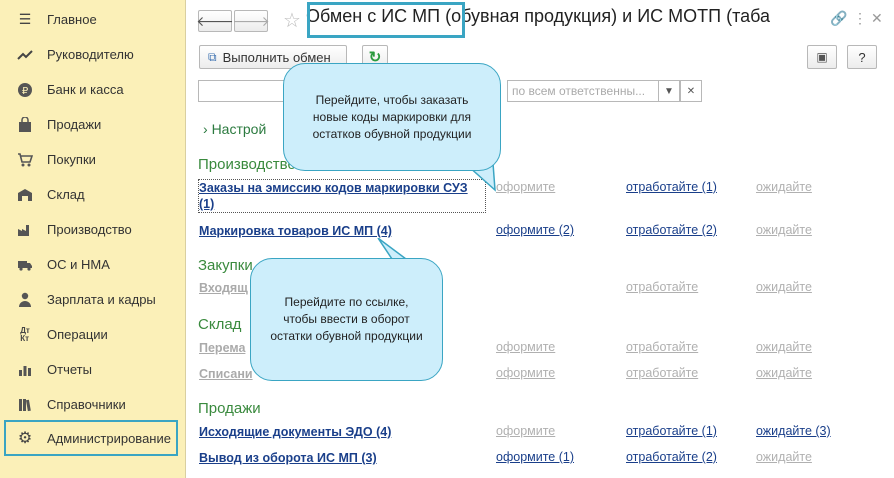 The height and width of the screenshot is (478, 894). I want to click on sidebar-item-assets: ОС и НМА, so click(93, 264).